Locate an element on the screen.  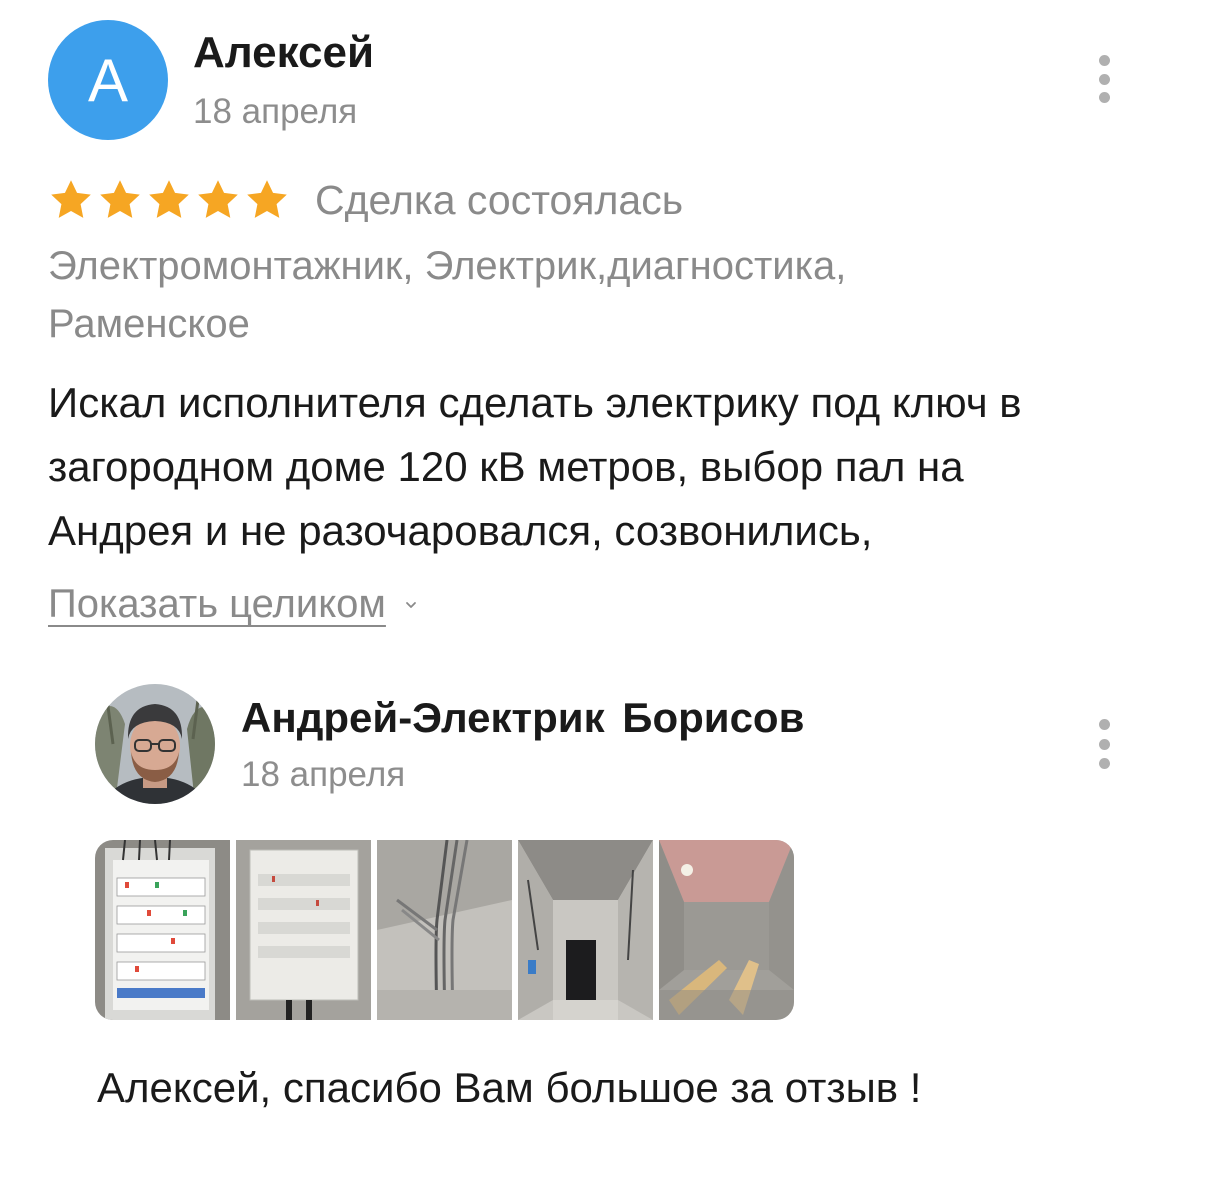
review-text-line: Андрея и не разочаровался, созвонились, is located at coordinates (460, 530).